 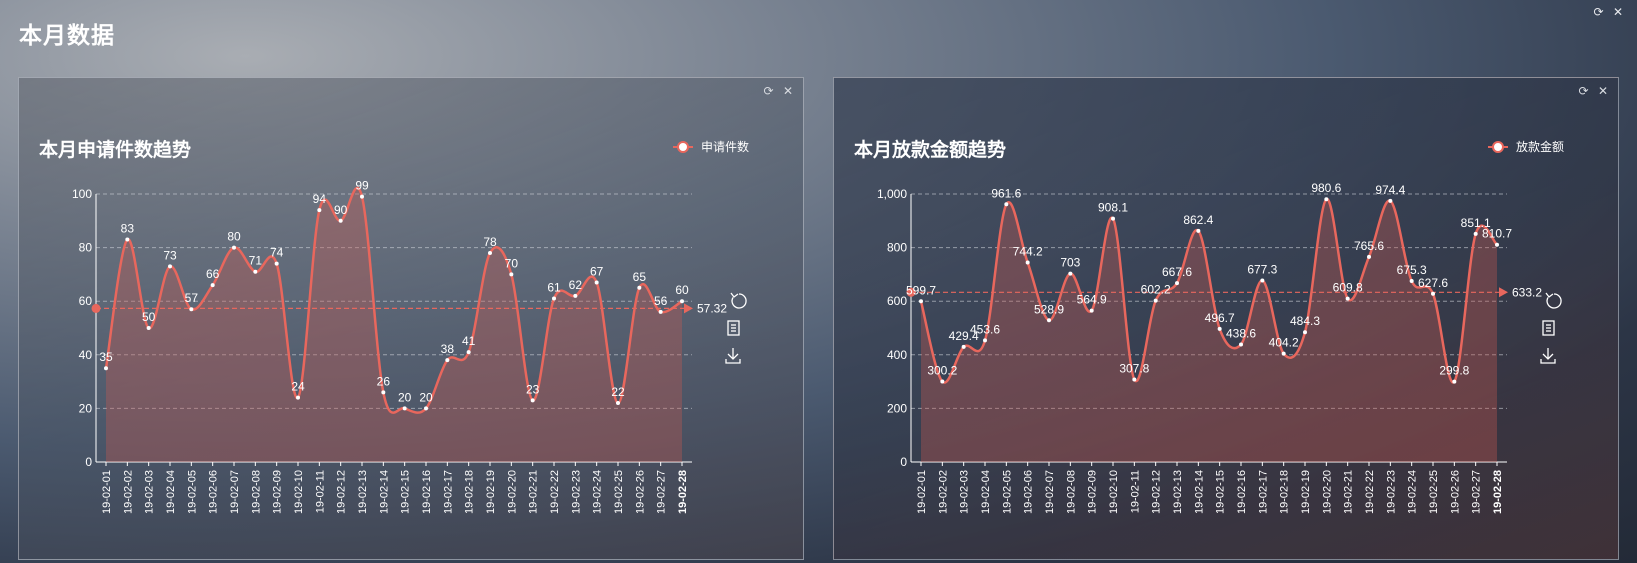 What do you see at coordinates (1599, 12) in the screenshot?
I see `refresh-icon: ⟳` at bounding box center [1599, 12].